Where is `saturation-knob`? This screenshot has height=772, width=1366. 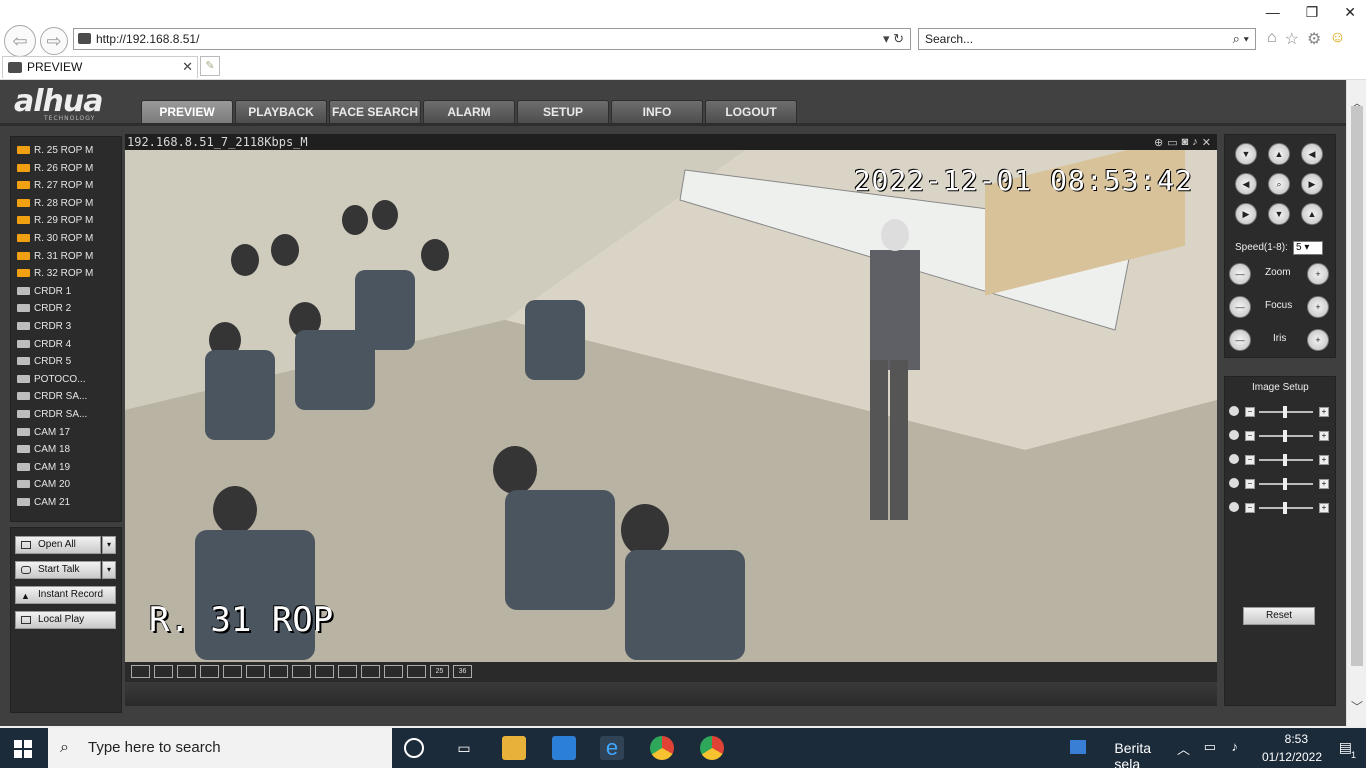 saturation-knob is located at coordinates (1285, 460).